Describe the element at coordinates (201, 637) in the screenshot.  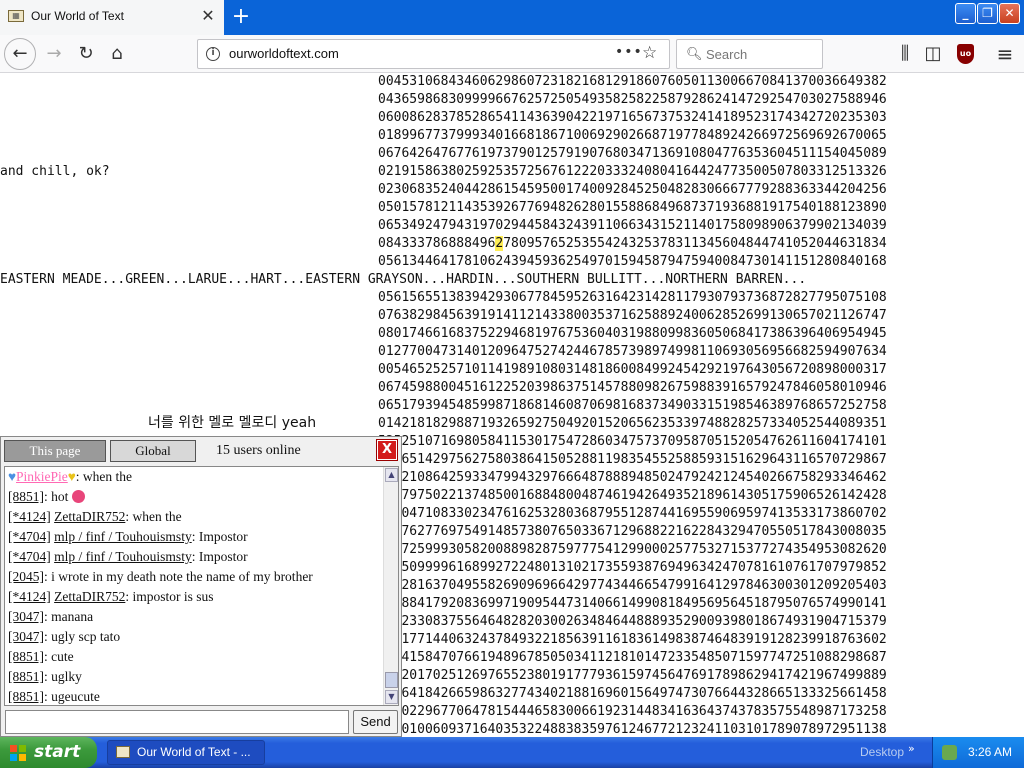
I see `chat-message: [3047]: ugly scp tato` at that location.